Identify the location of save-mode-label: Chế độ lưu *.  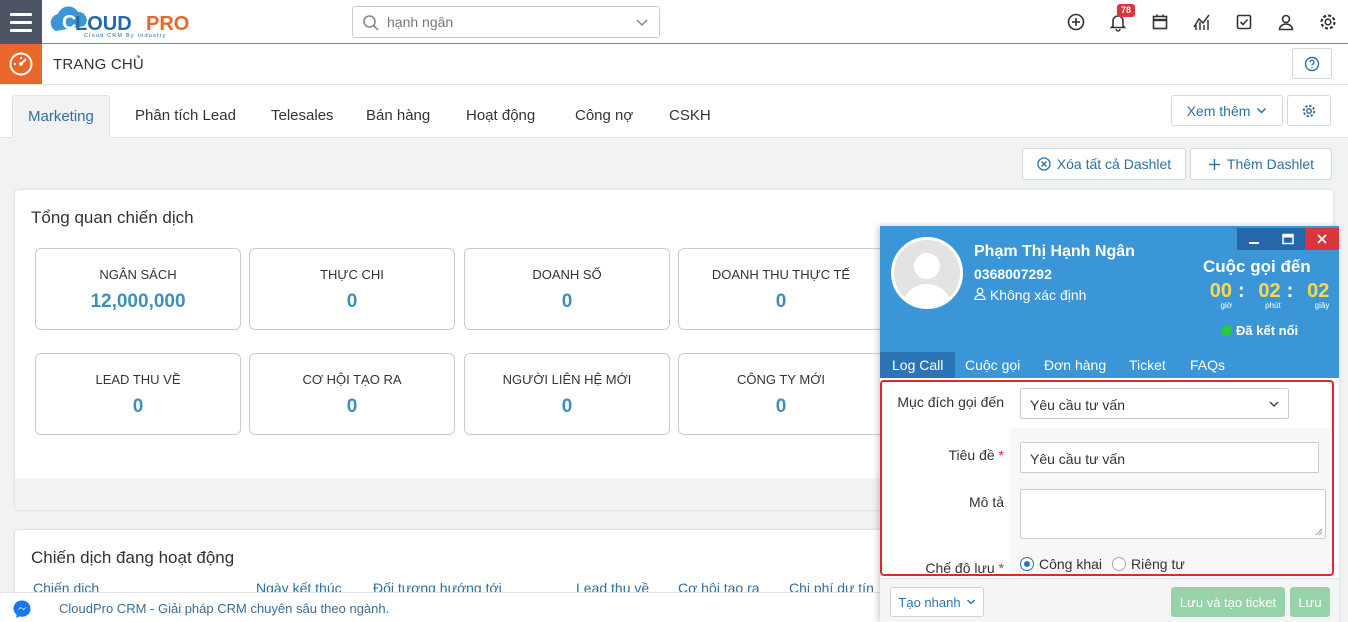
(964, 568).